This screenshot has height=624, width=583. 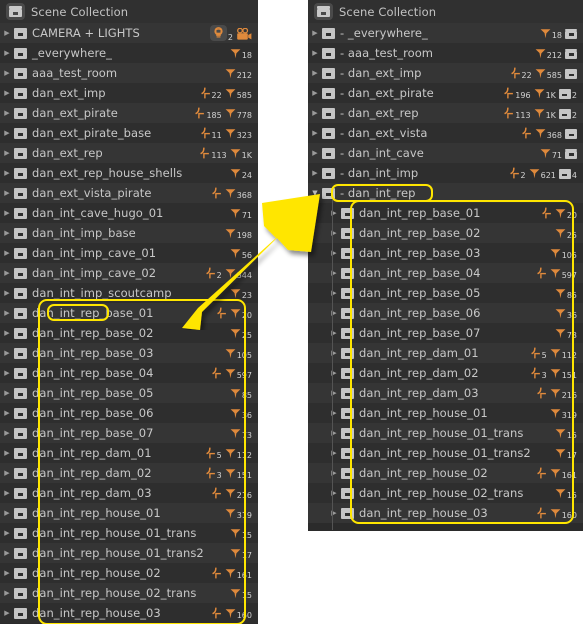 I want to click on outliner-row: ▶ dan_int_rep_base_02 25, so click(x=445, y=233).